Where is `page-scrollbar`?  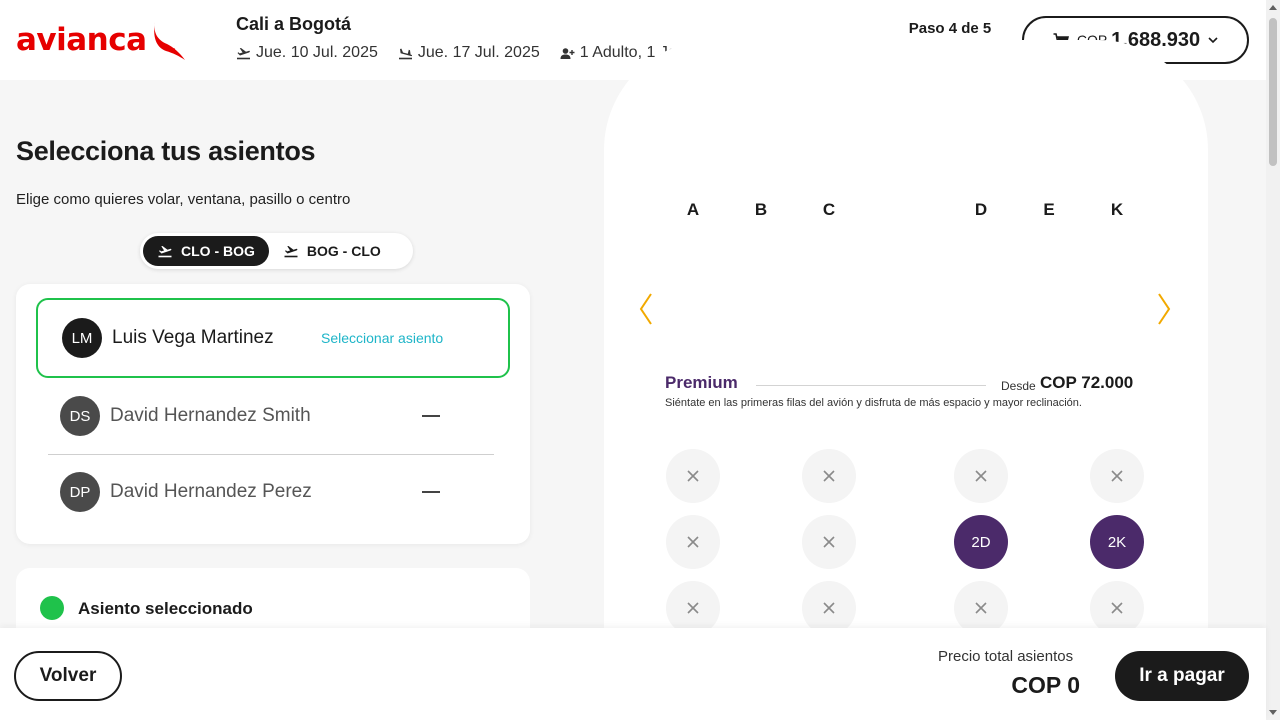 page-scrollbar is located at coordinates (1273, 360).